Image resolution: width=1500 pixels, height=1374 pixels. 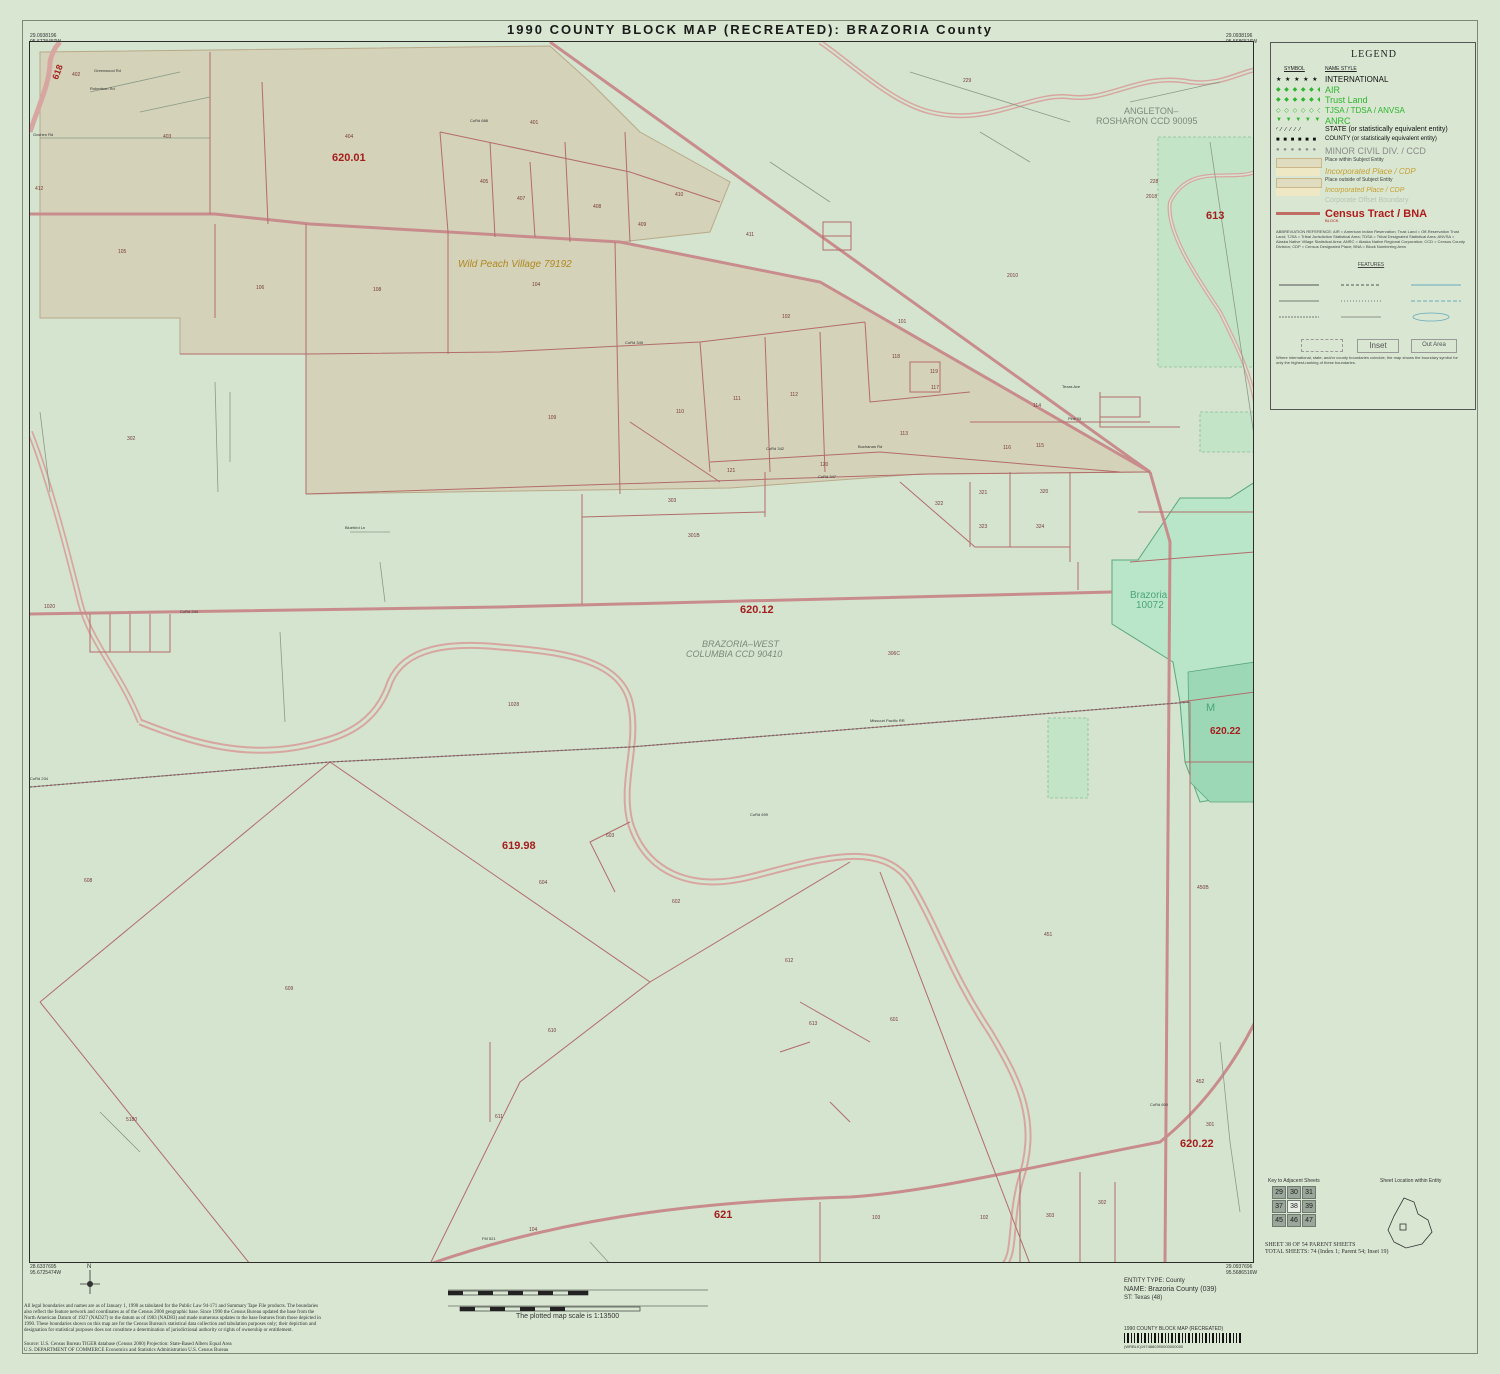 I want to click on block-label: 102, so click(x=984, y=1218).